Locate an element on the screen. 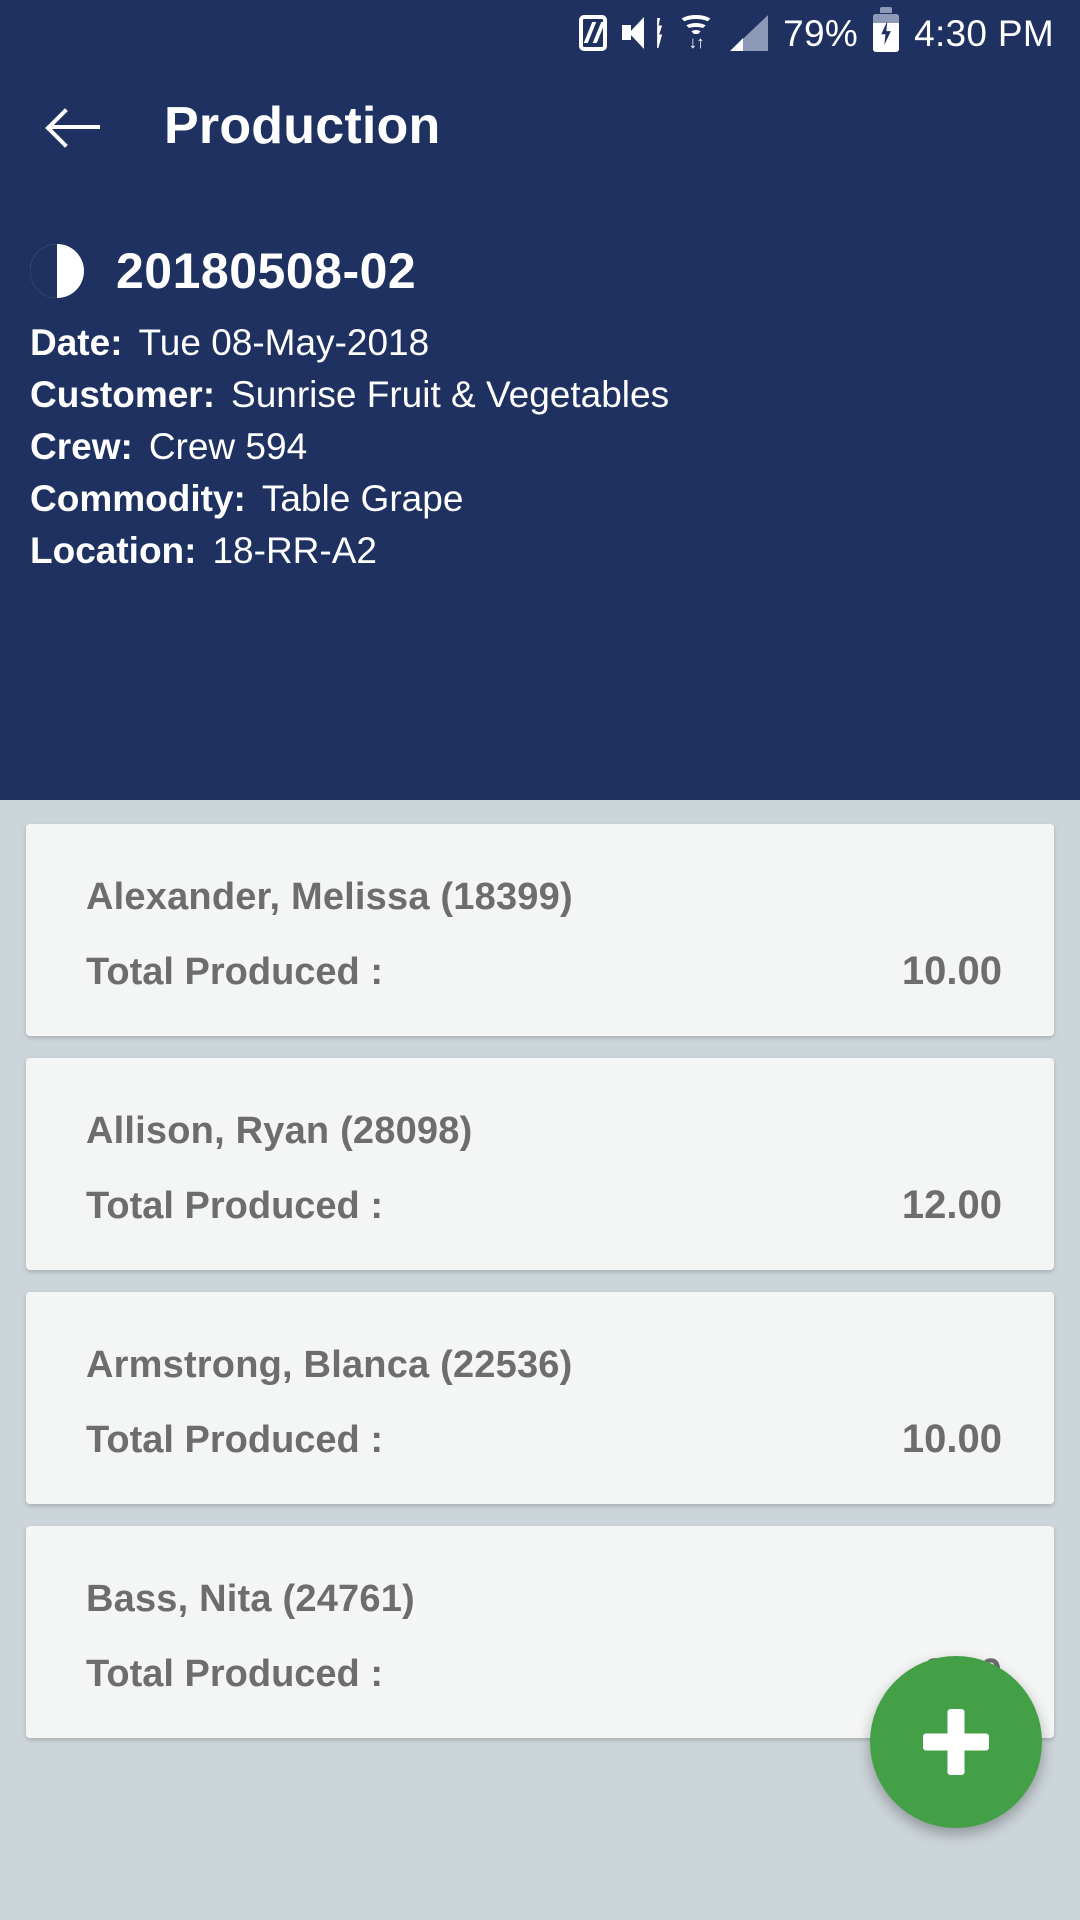  field-commodity-value: Table Grape is located at coordinates (362, 498).